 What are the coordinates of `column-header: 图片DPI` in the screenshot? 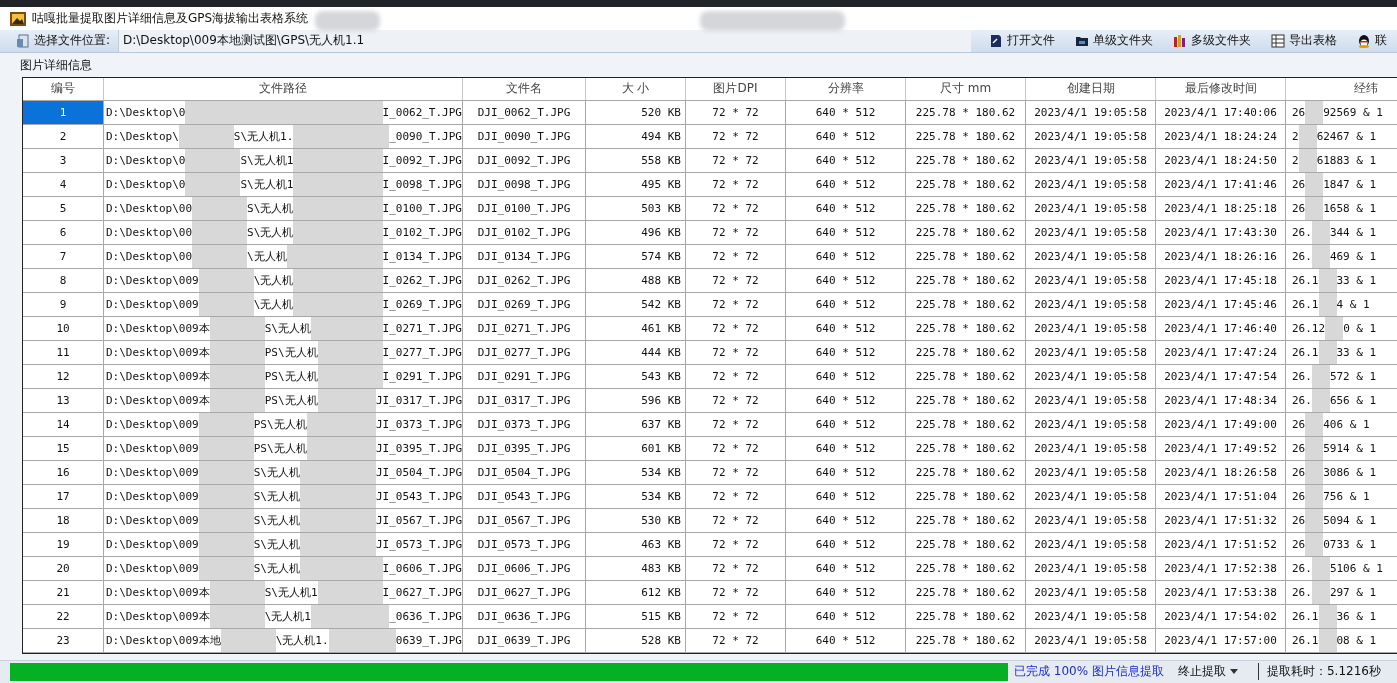 It's located at (736, 88).